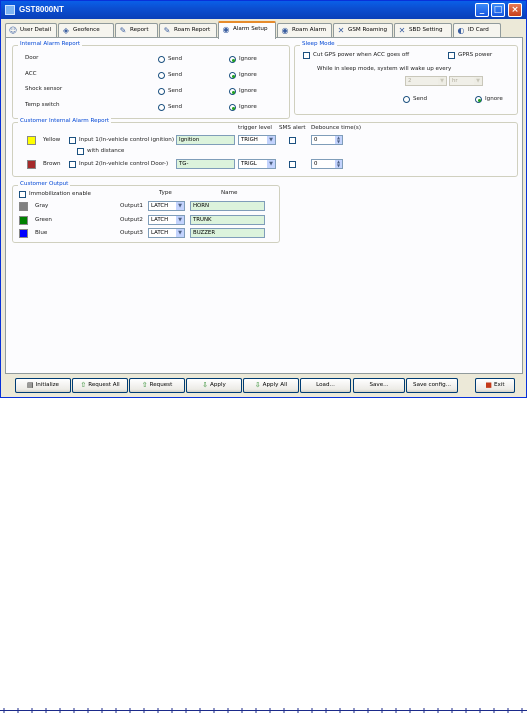 This screenshot has height=715, width=527. Describe the element at coordinates (406, 99) in the screenshot. I see `sleep-send-radio` at that location.